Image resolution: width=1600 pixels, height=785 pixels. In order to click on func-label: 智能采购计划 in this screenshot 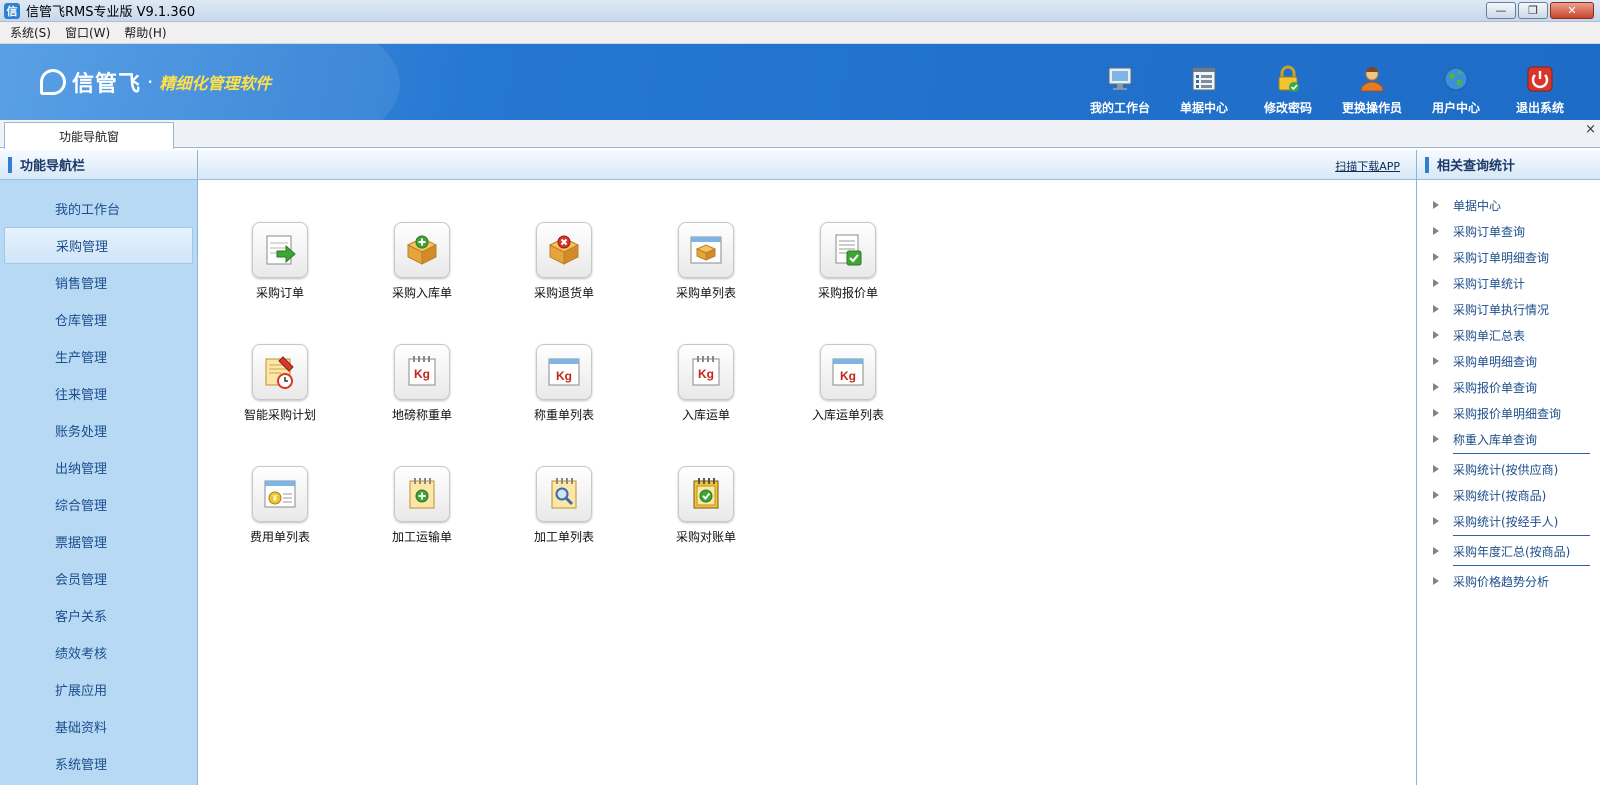, I will do `click(279, 415)`.